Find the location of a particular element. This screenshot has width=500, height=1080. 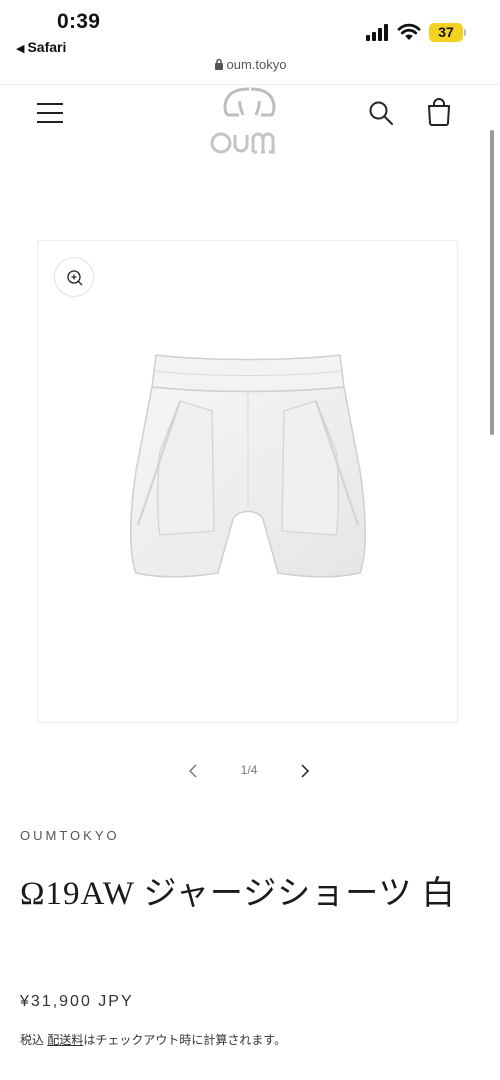

back-triangle-icon: ◀ is located at coordinates (20, 49).